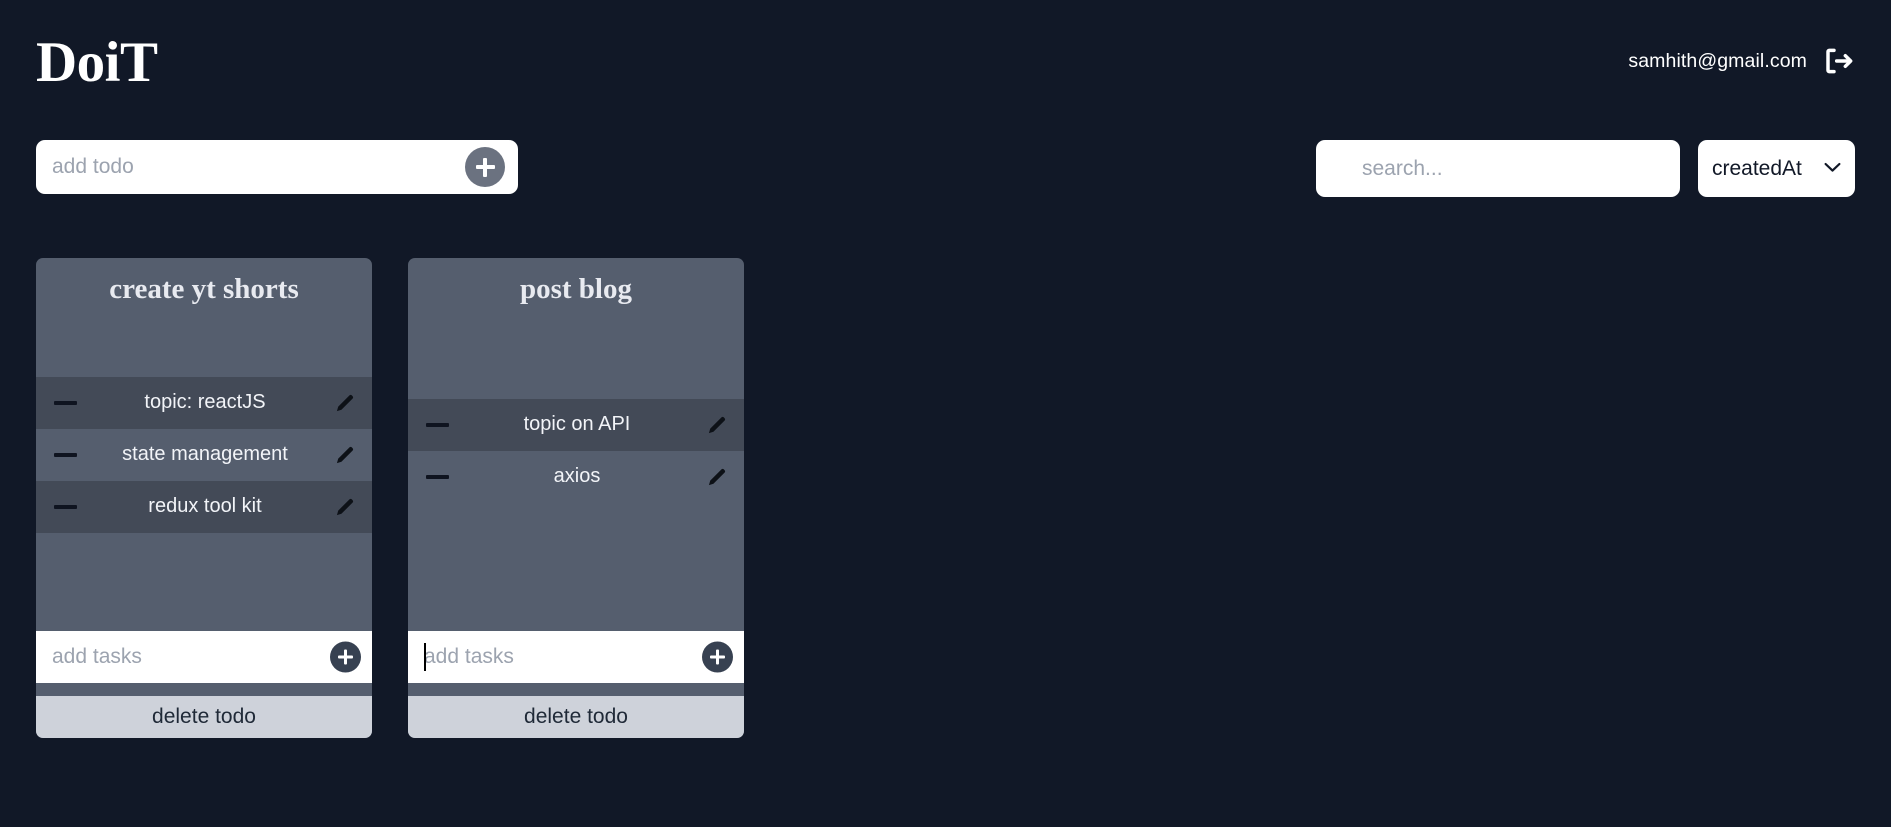 This screenshot has height=827, width=1891. I want to click on task-label: state management, so click(205, 454).